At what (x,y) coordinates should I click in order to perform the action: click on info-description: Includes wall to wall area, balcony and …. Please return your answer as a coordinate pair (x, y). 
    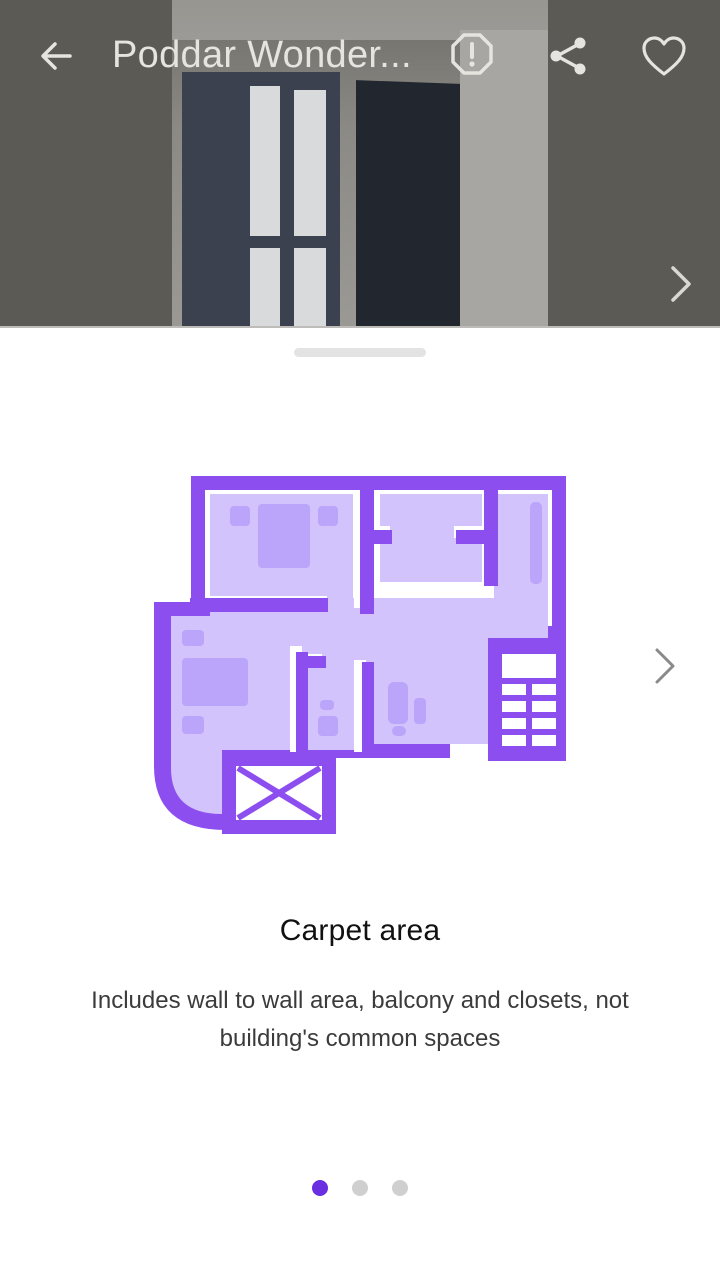
    Looking at the image, I should click on (360, 1019).